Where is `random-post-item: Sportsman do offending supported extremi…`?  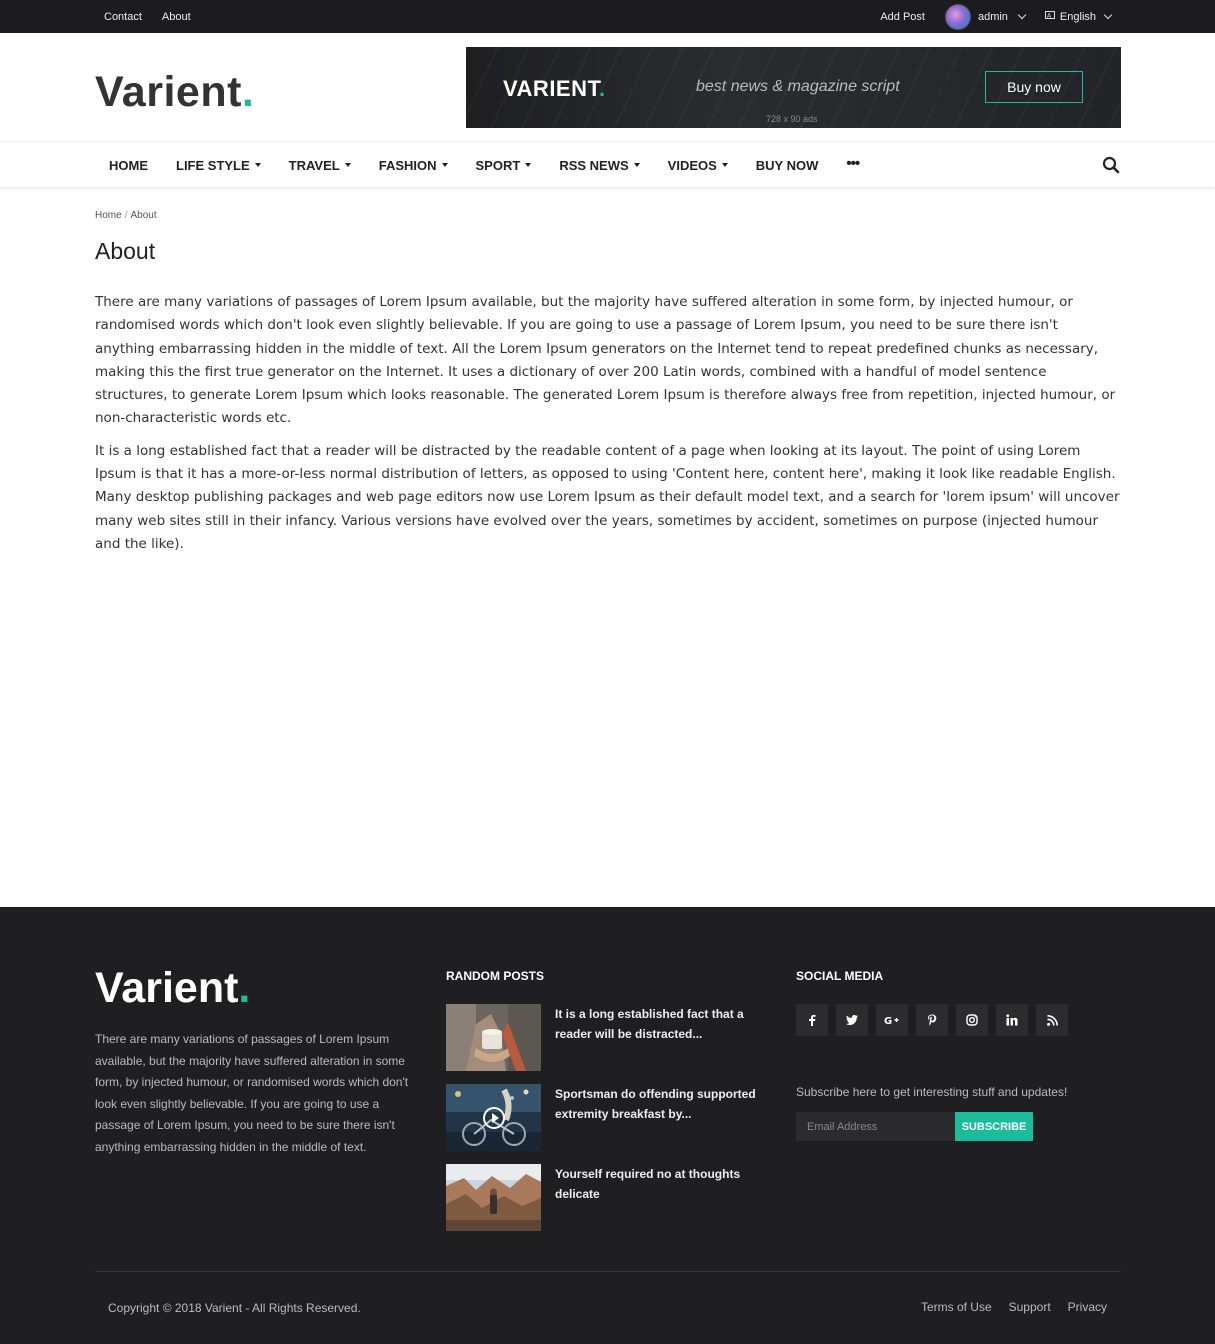
random-post-item: Sportsman do offending supported extremi… is located at coordinates (611, 1117).